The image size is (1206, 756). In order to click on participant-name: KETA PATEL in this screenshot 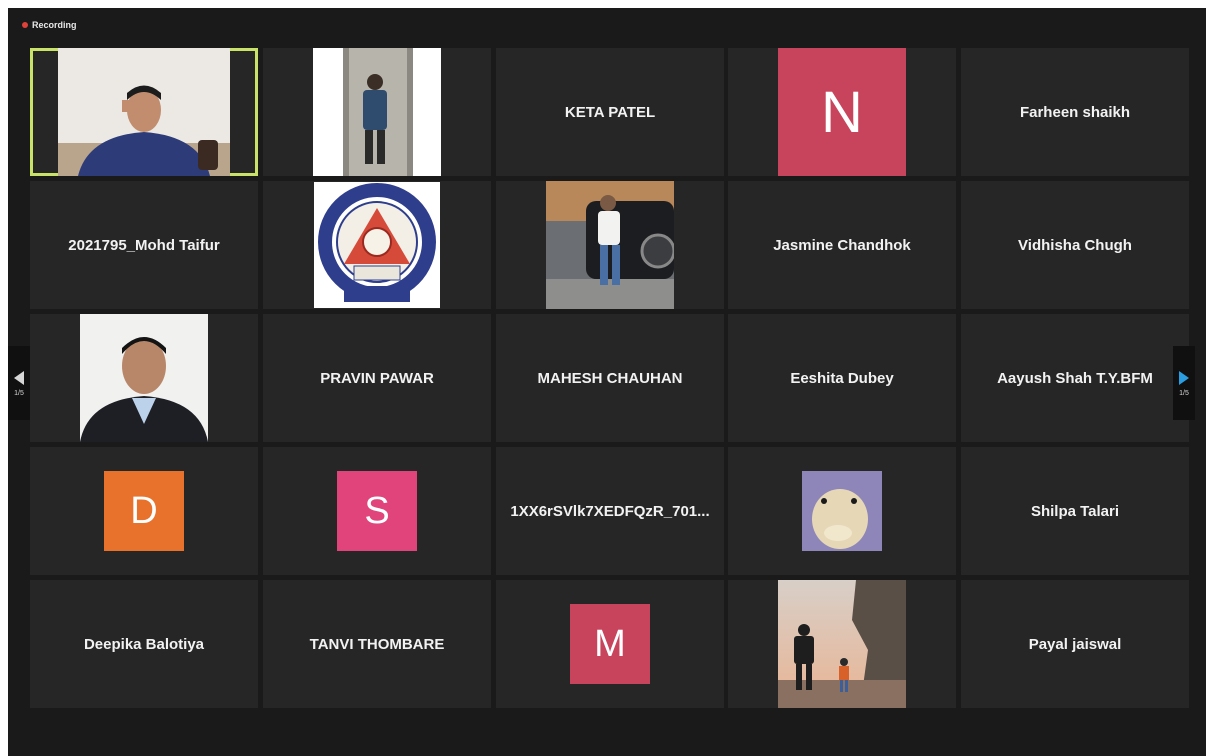, I will do `click(610, 112)`.